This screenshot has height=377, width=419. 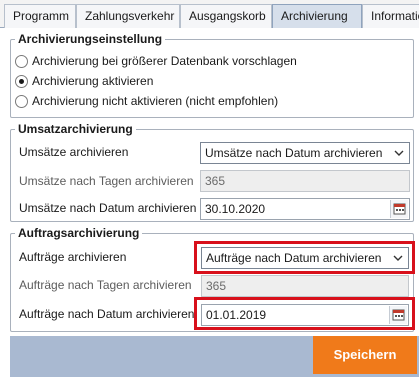 I want to click on sales-mode-select: Umsätze nach Datum archivieren, so click(x=305, y=153).